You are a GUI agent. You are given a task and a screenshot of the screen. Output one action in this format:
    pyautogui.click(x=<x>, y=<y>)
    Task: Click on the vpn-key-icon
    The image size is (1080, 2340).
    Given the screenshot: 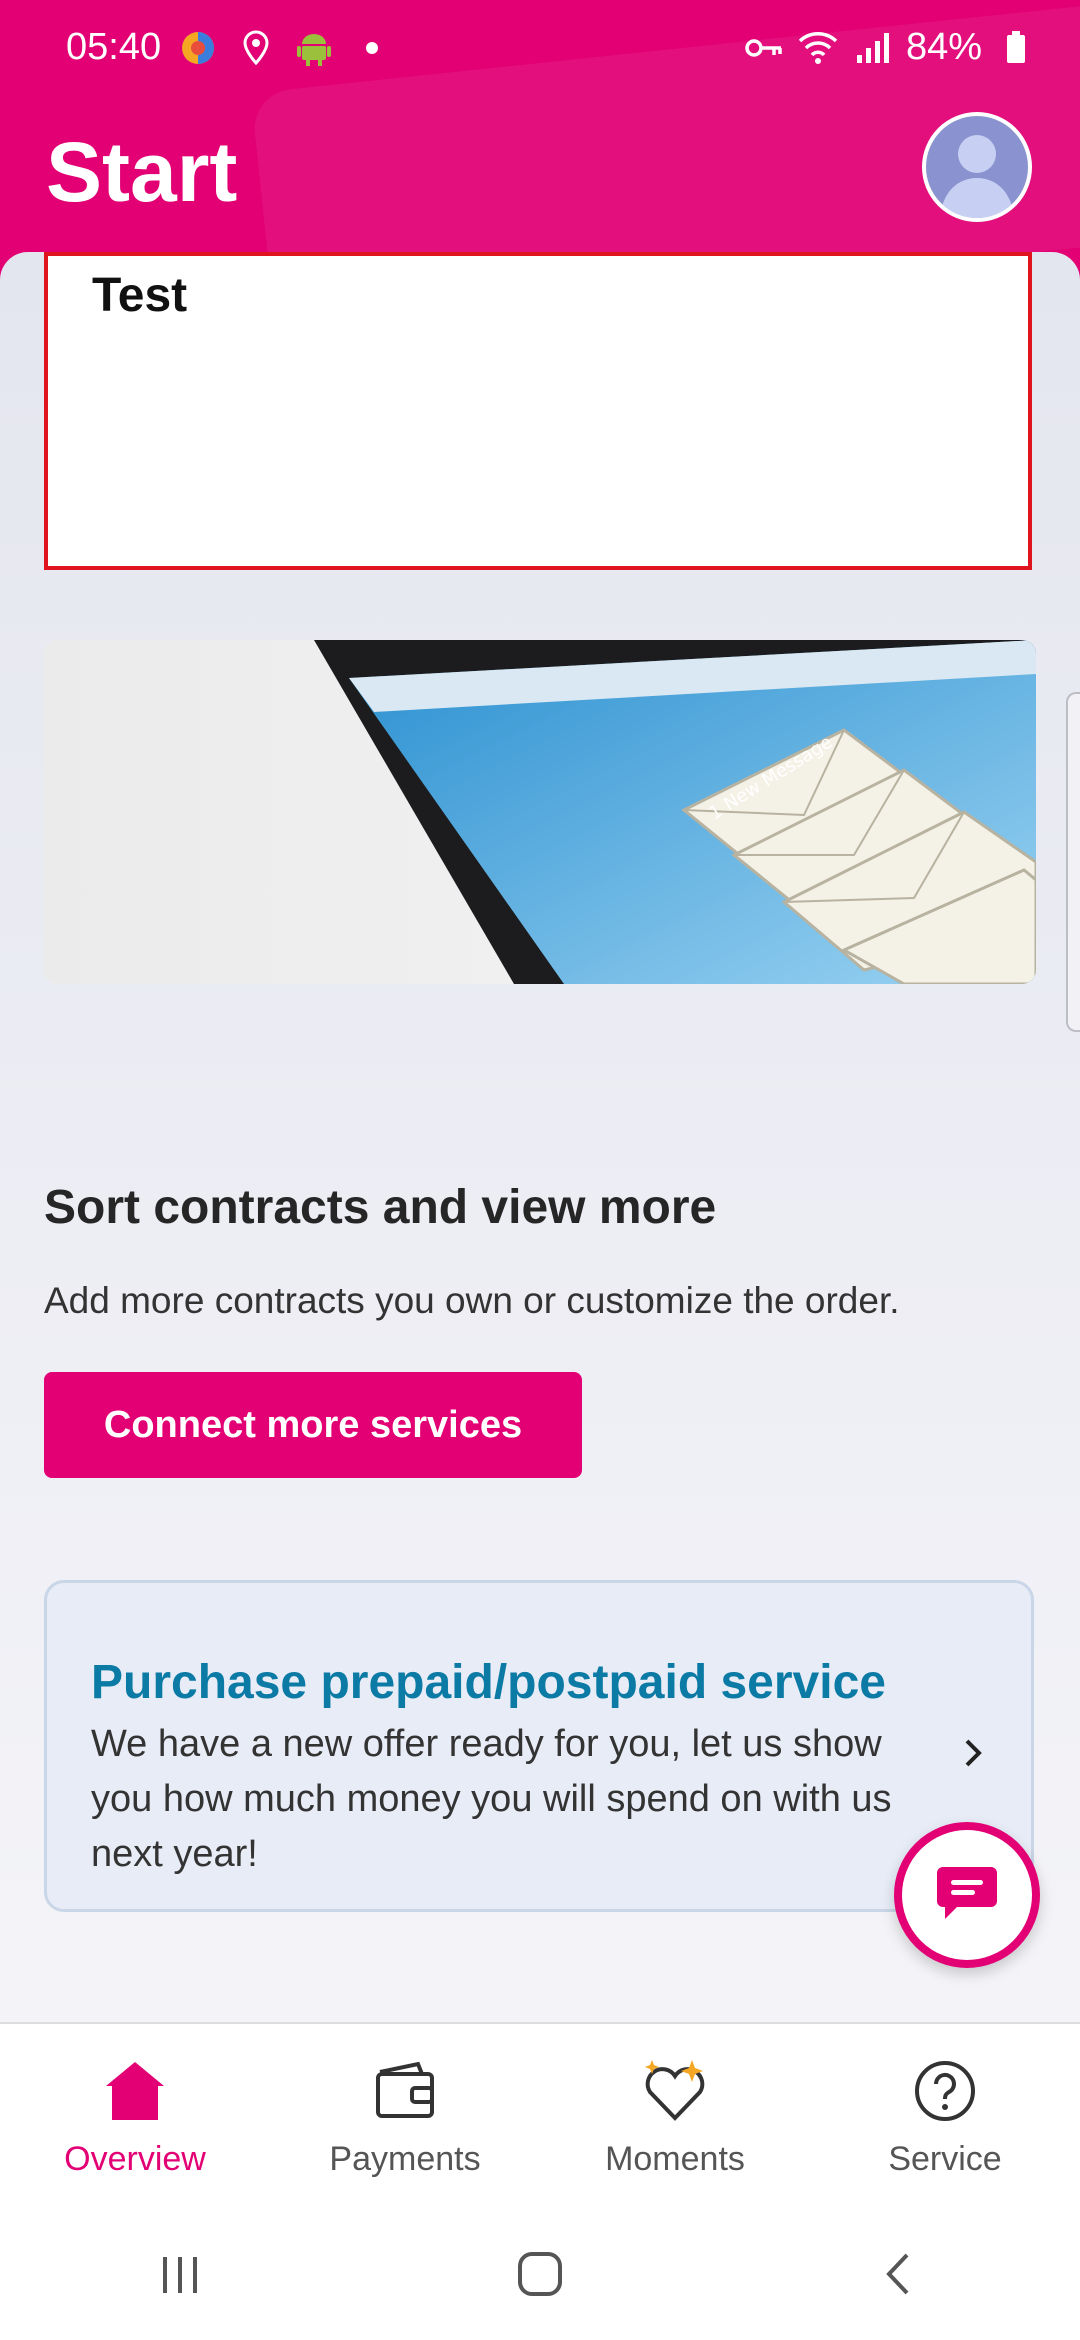 What is the action you would take?
    pyautogui.click(x=764, y=48)
    